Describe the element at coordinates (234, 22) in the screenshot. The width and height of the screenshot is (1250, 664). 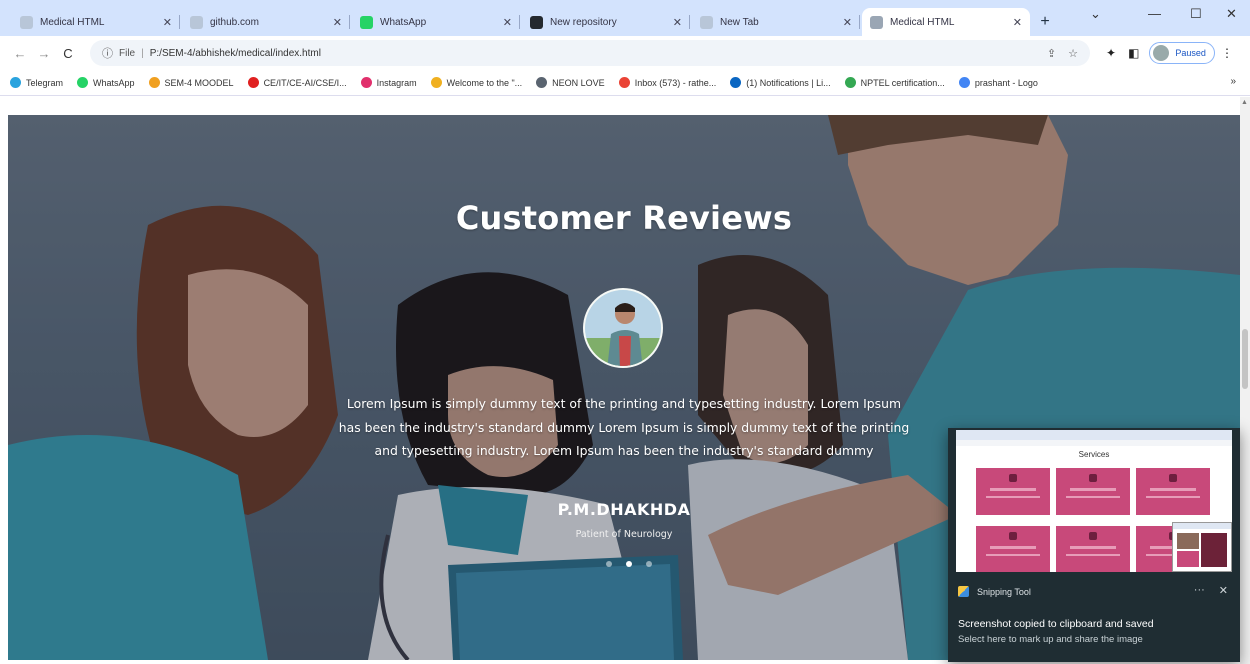
I see `tab-title: github.com` at that location.